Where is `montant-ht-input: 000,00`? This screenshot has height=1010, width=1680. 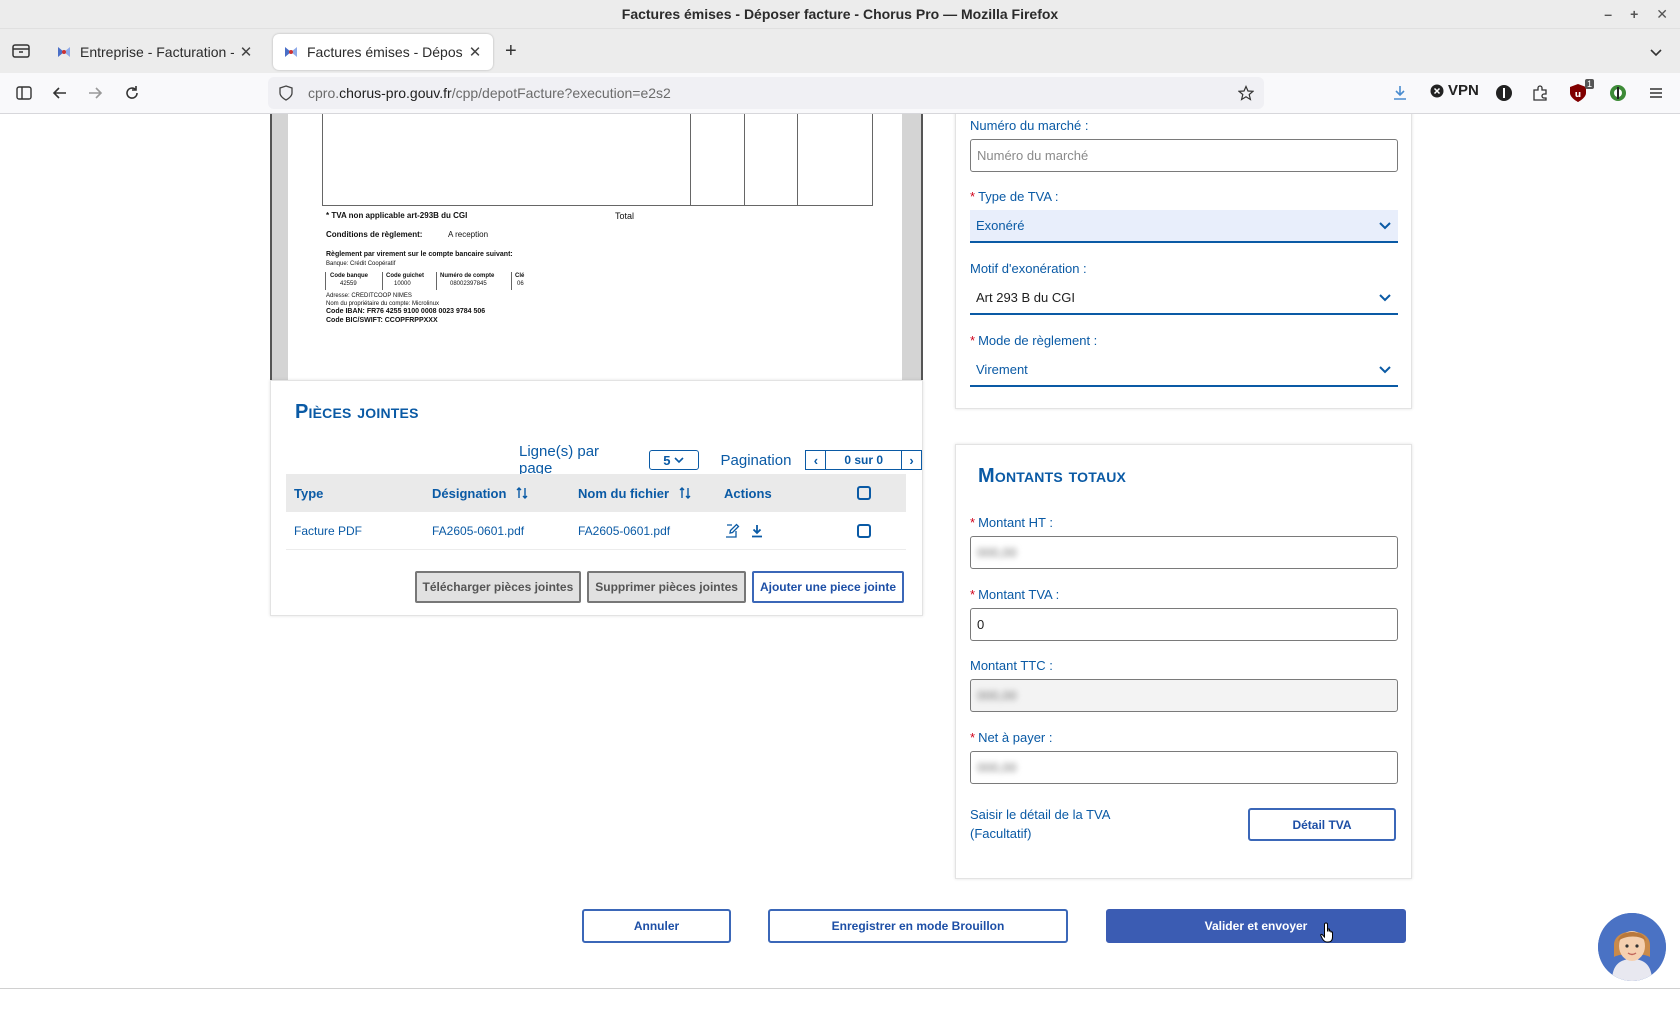
montant-ht-input: 000,00 is located at coordinates (1184, 552).